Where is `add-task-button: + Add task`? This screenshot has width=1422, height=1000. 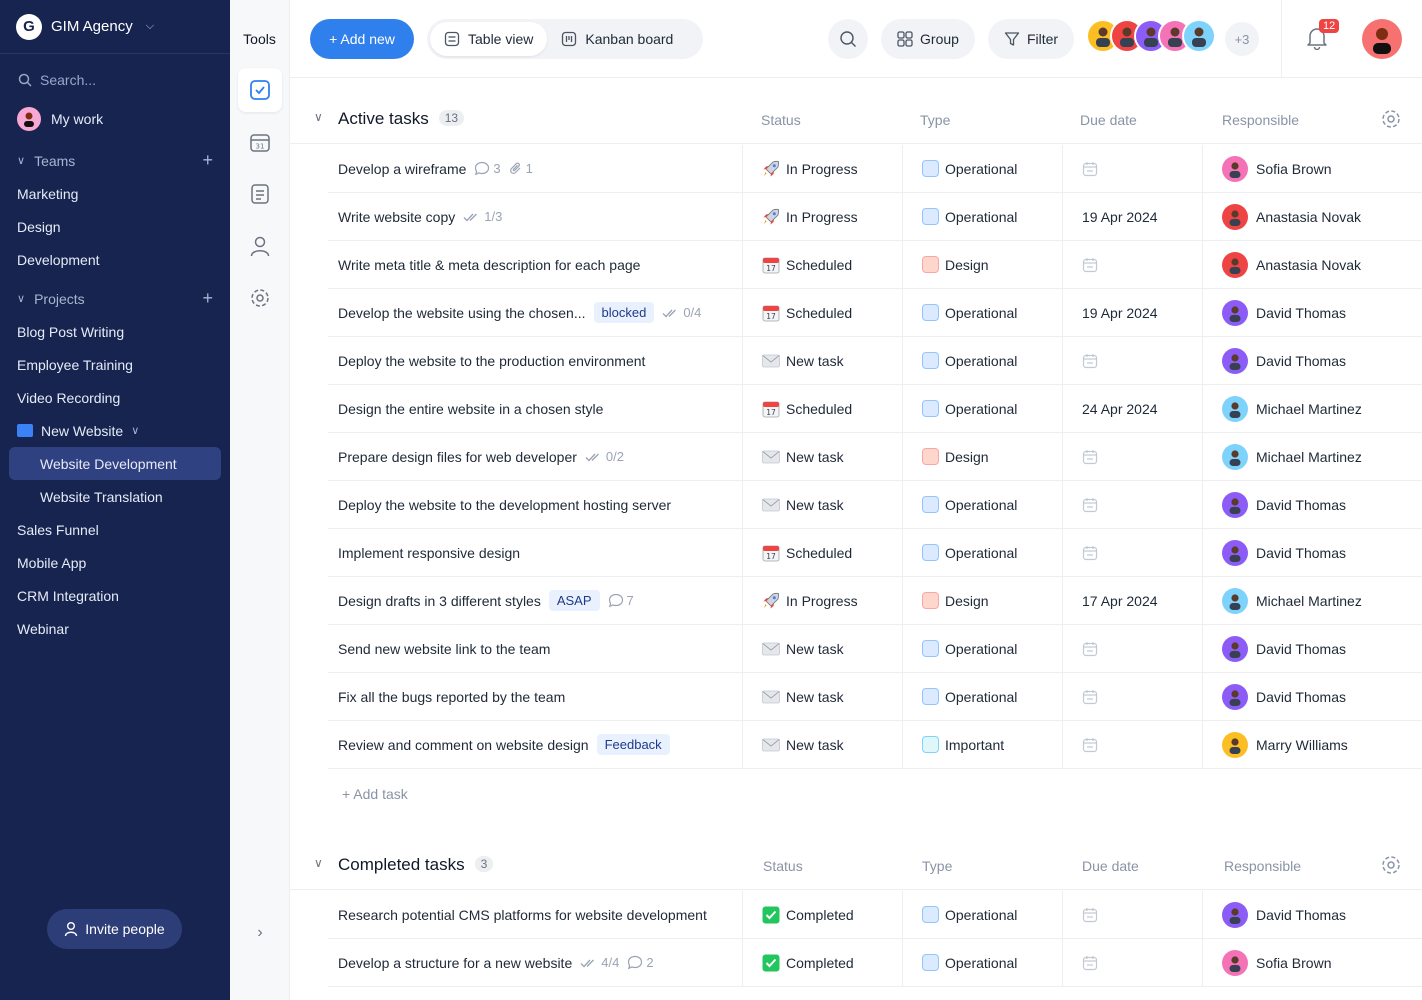 add-task-button: + Add task is located at coordinates (375, 794).